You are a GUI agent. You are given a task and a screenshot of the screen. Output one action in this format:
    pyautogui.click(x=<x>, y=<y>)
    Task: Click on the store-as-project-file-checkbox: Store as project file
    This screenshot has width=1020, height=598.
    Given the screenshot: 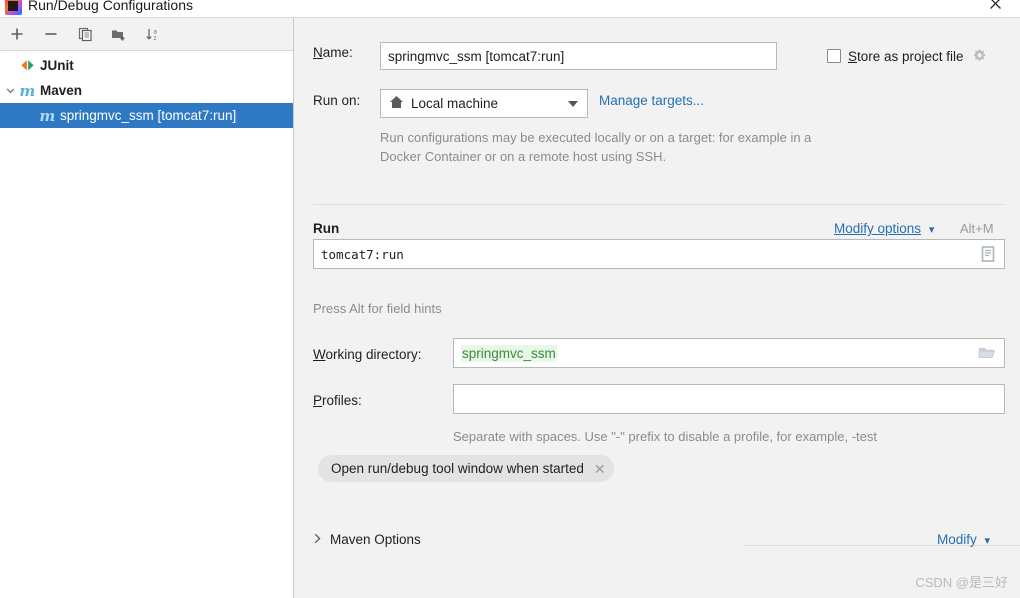 What is the action you would take?
    pyautogui.click(x=907, y=56)
    